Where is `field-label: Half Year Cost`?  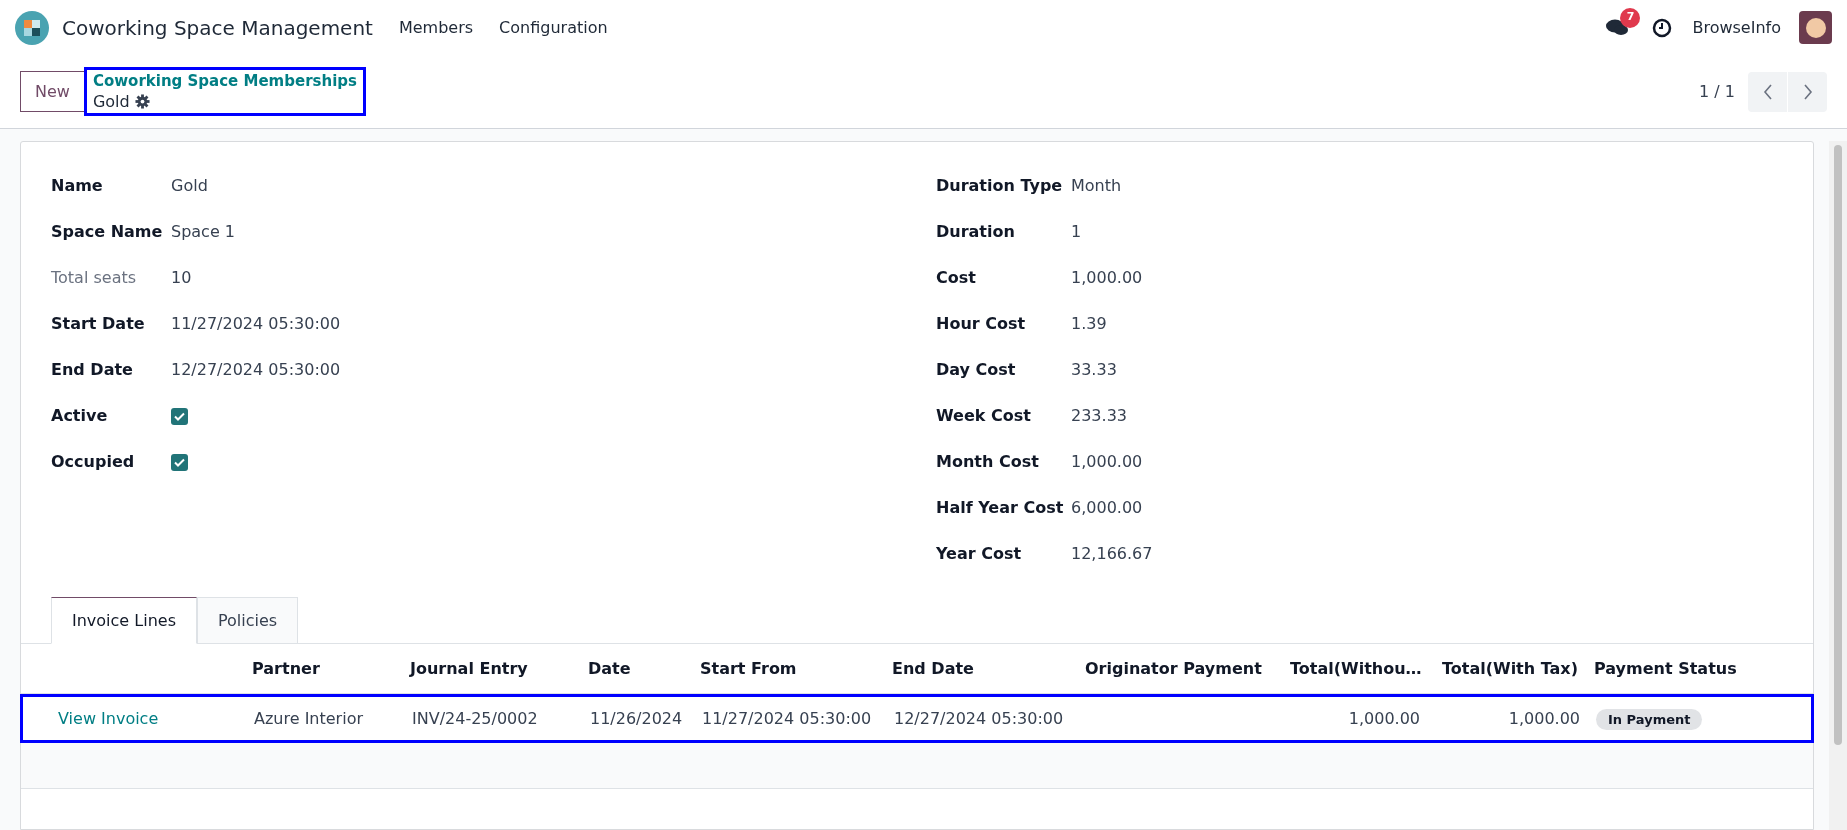 field-label: Half Year Cost is located at coordinates (1000, 508).